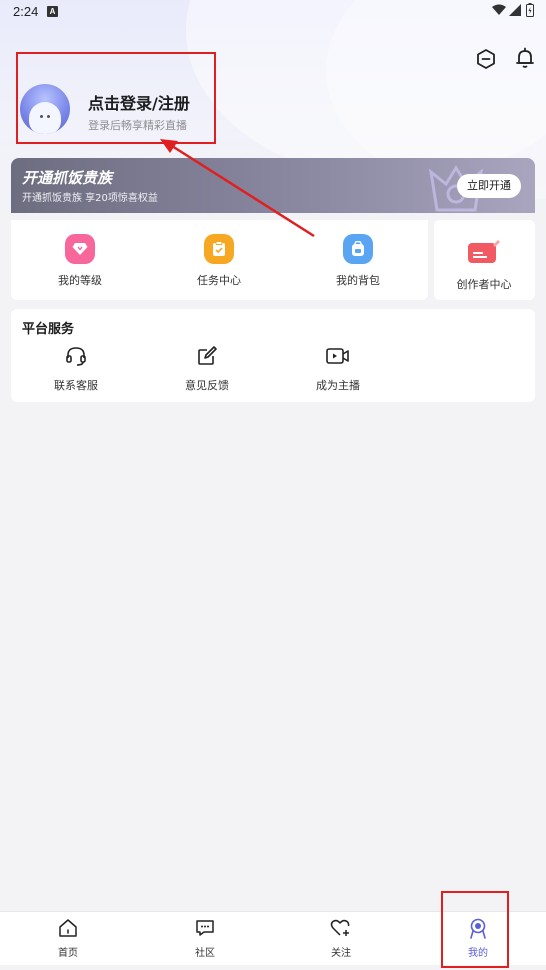 Image resolution: width=546 pixels, height=970 pixels. Describe the element at coordinates (237, 188) in the screenshot. I see `annotation-arrow` at that location.